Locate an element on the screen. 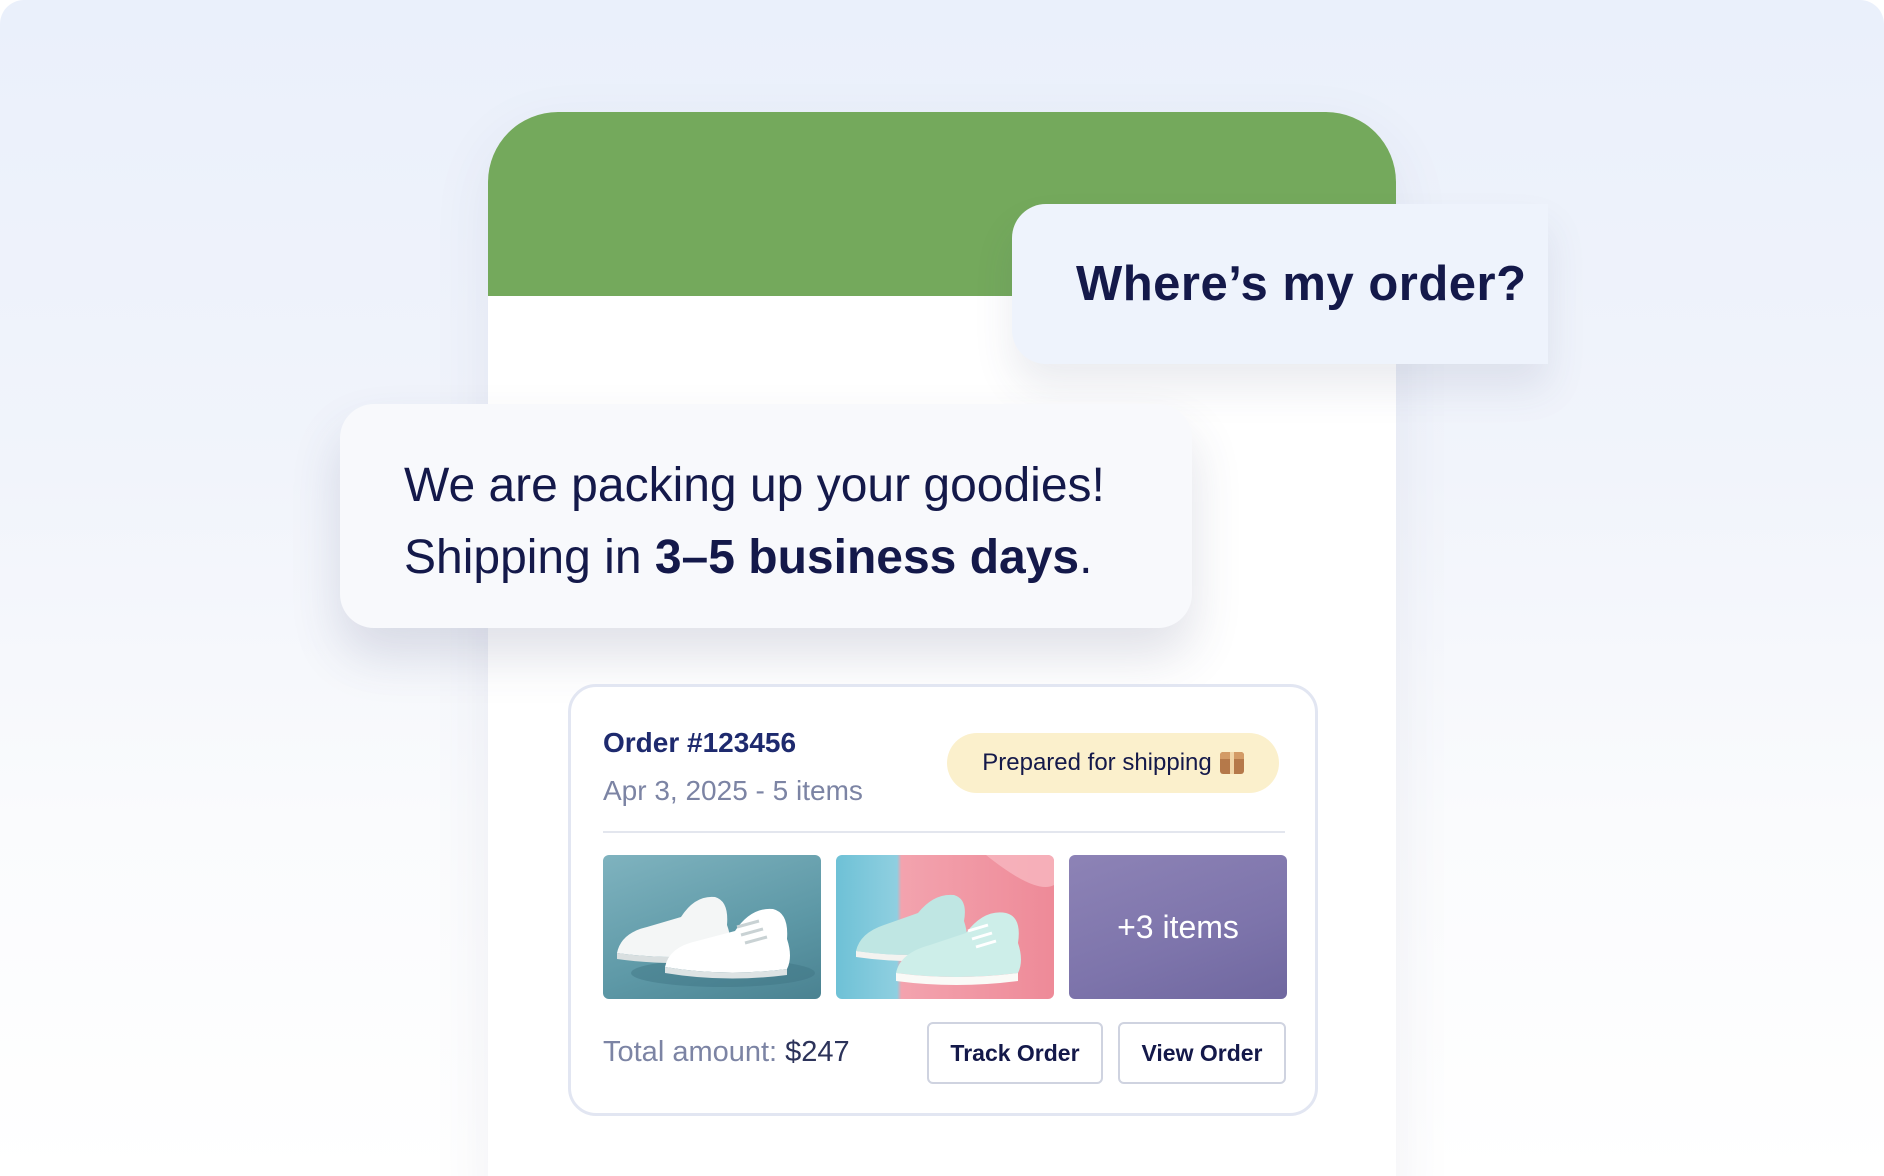 The height and width of the screenshot is (1176, 1884). bot-message-highlight: 3–5 business days is located at coordinates (867, 557).